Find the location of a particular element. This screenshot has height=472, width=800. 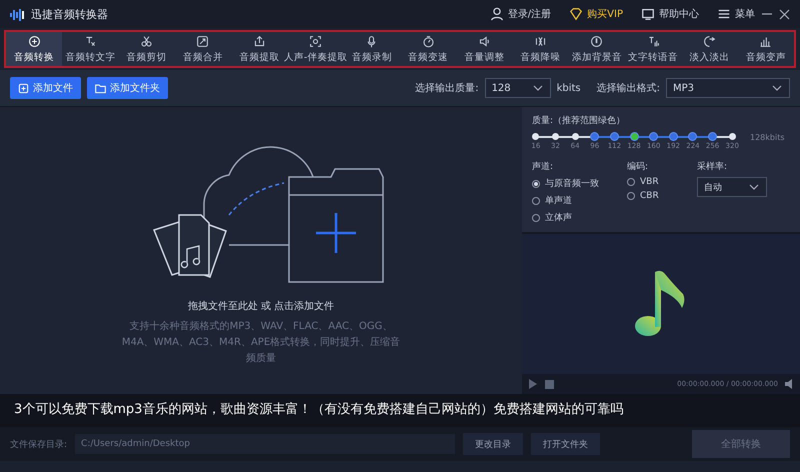

caption-text: 3个可以免费下载mp3音乐的网站，歌曲资源丰富！（有没有免费搭建自己网站的）免费搭建网站的可靠吗 is located at coordinates (319, 409).